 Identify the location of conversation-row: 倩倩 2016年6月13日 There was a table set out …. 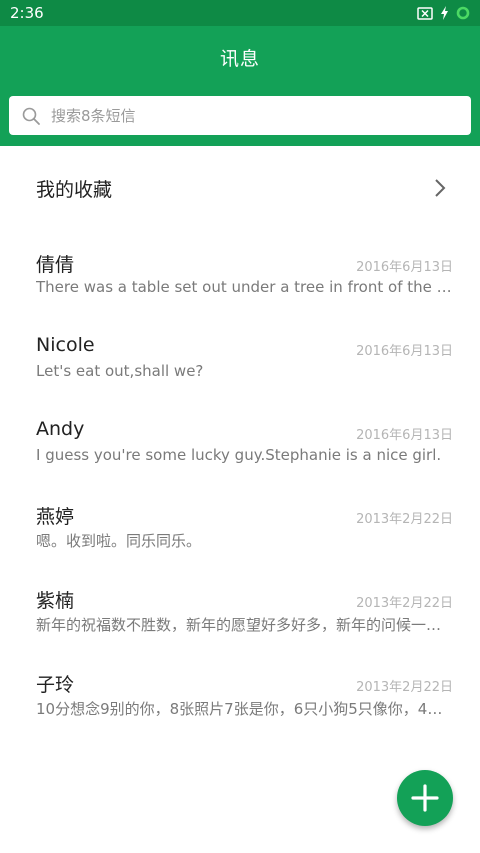
(240, 272).